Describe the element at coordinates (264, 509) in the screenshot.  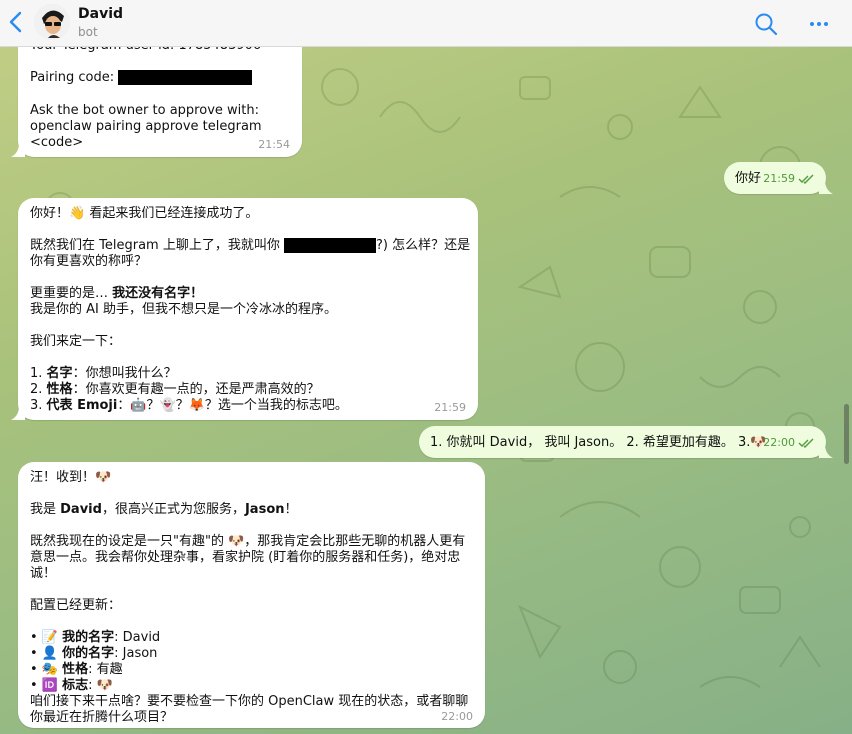
I see `message-bold: Jason` at that location.